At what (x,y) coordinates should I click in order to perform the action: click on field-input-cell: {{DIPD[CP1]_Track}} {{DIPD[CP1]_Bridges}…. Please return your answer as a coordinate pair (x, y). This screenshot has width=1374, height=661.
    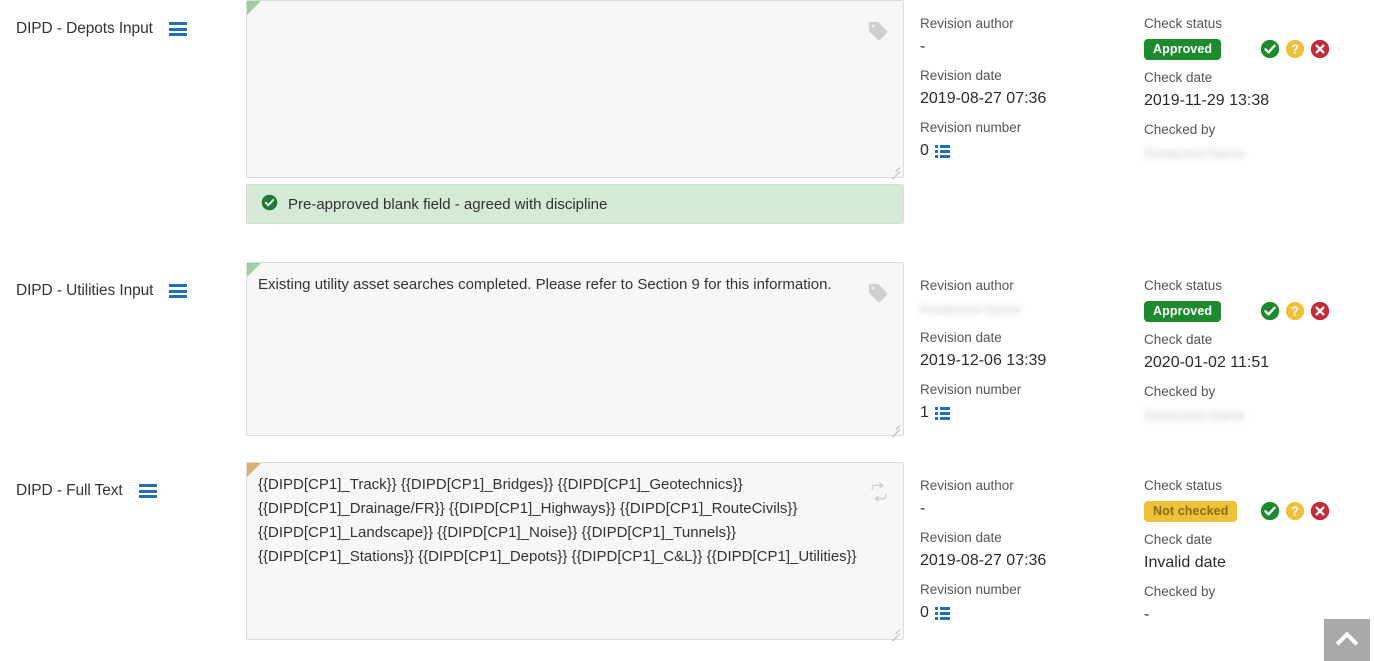
    Looking at the image, I should click on (576, 551).